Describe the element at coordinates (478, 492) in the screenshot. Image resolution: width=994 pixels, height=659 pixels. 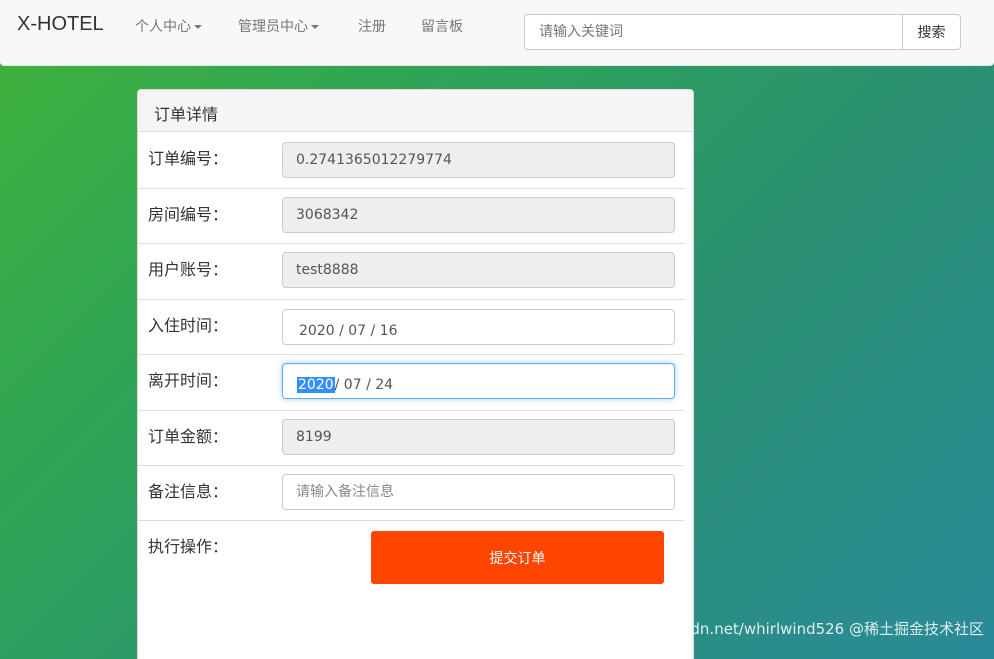
I see `remarks-input` at that location.